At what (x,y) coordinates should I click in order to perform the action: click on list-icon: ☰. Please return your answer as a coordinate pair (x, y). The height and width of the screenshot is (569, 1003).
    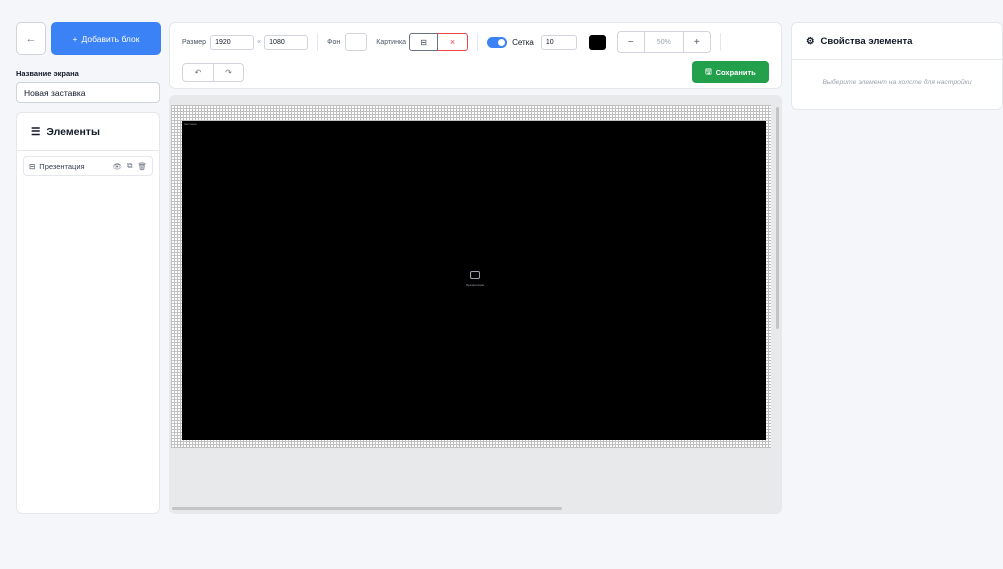
    Looking at the image, I should click on (36, 131).